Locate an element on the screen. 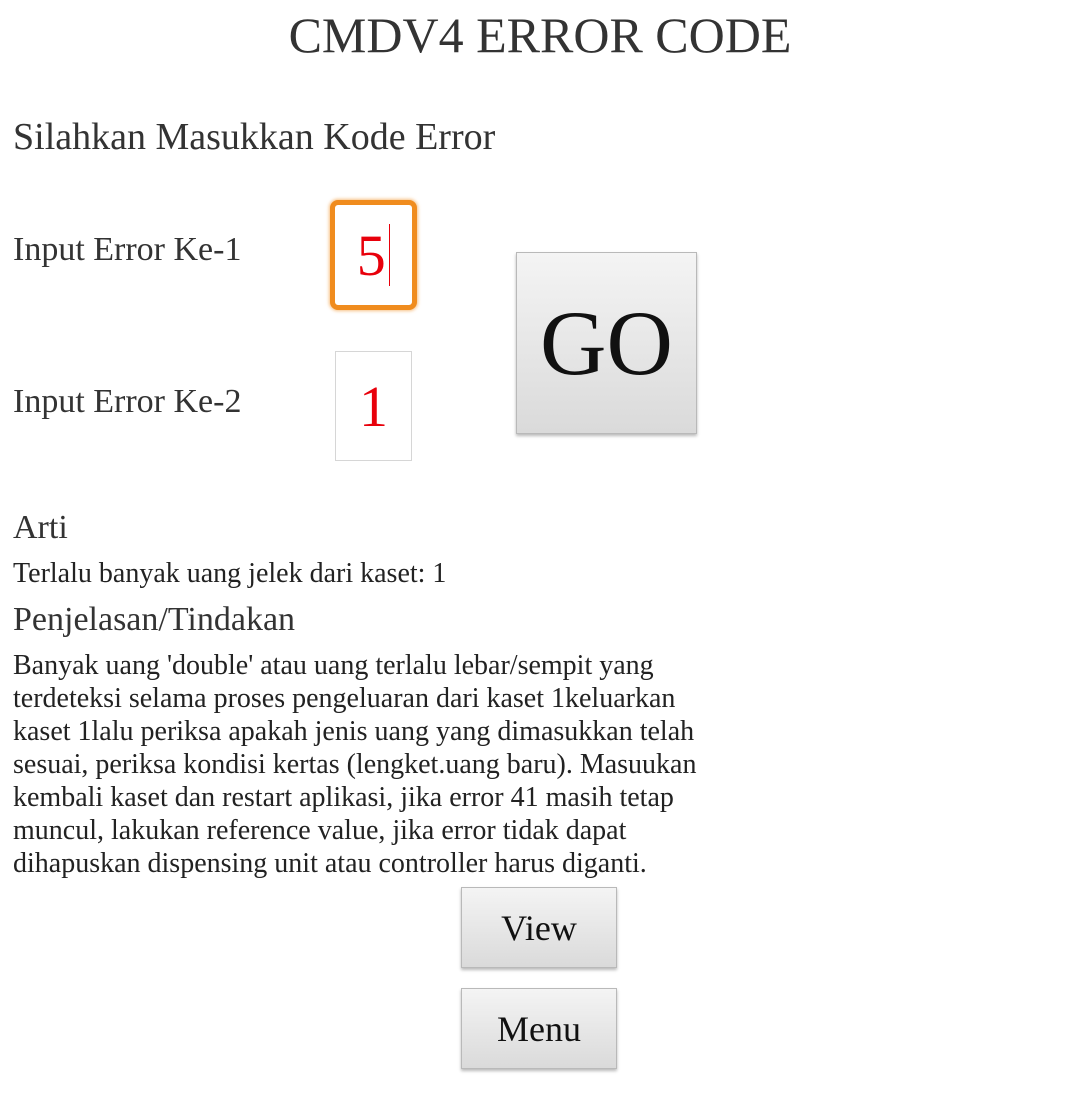  meaning-heading: Arti is located at coordinates (40, 527).